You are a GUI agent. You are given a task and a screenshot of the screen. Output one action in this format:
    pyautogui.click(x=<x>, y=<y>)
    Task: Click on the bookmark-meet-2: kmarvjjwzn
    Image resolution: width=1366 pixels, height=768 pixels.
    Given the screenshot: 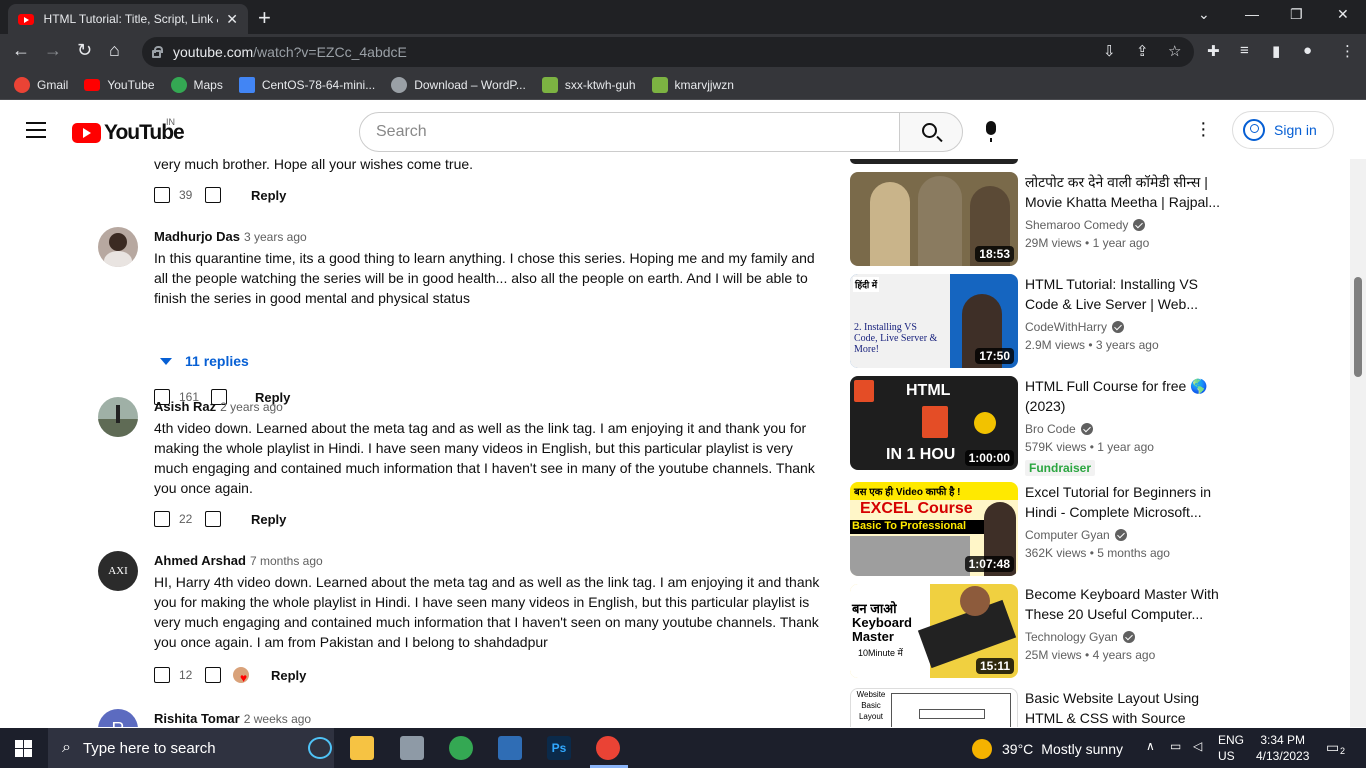 What is the action you would take?
    pyautogui.click(x=692, y=84)
    